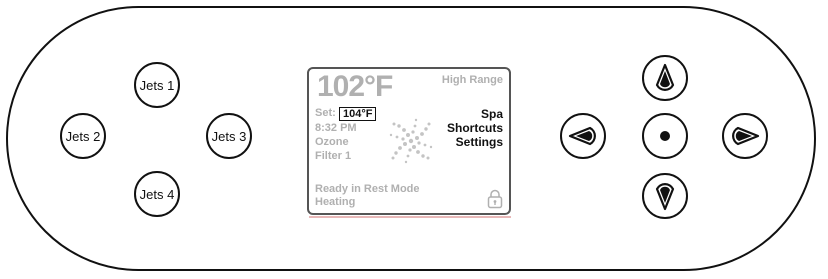  I want to click on current-temperature: 102°F, so click(355, 86).